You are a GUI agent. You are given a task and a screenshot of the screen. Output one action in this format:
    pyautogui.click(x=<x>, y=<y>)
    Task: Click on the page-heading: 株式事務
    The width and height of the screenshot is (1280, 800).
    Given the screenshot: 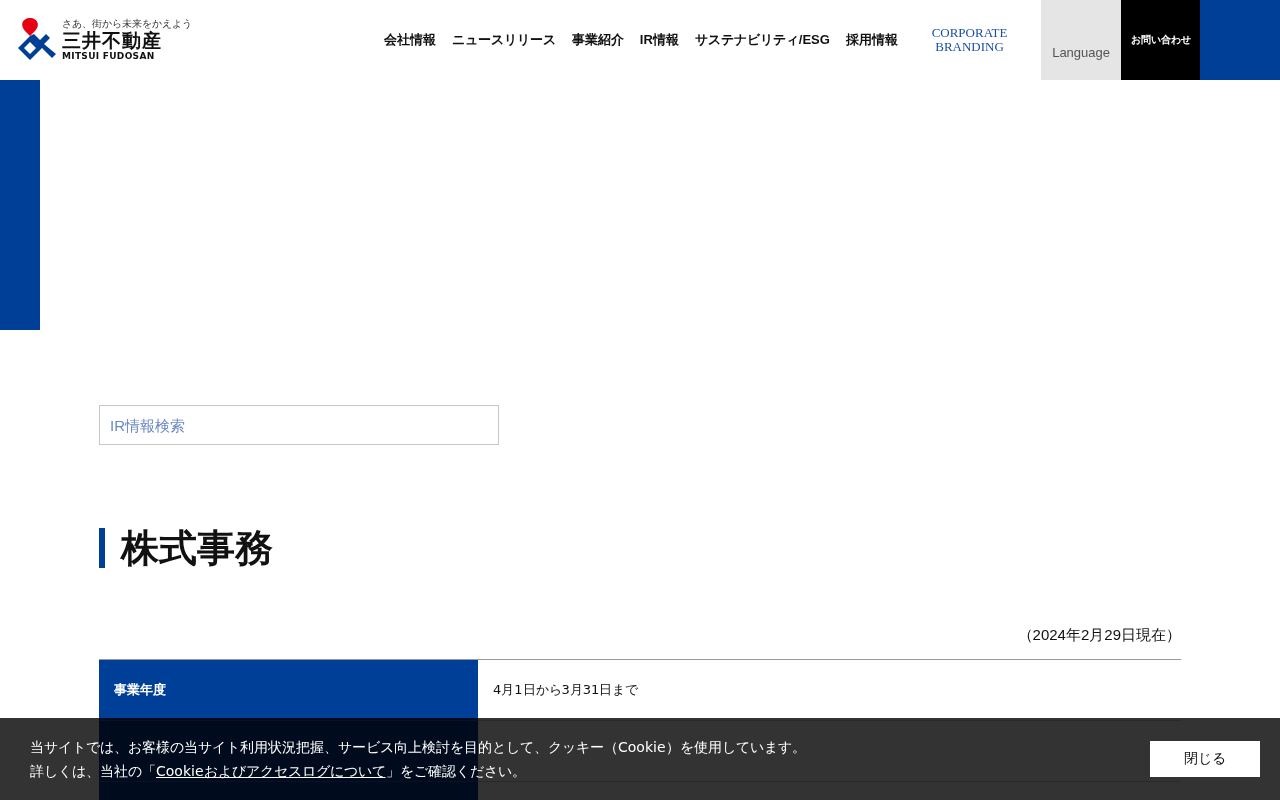 What is the action you would take?
    pyautogui.click(x=640, y=548)
    